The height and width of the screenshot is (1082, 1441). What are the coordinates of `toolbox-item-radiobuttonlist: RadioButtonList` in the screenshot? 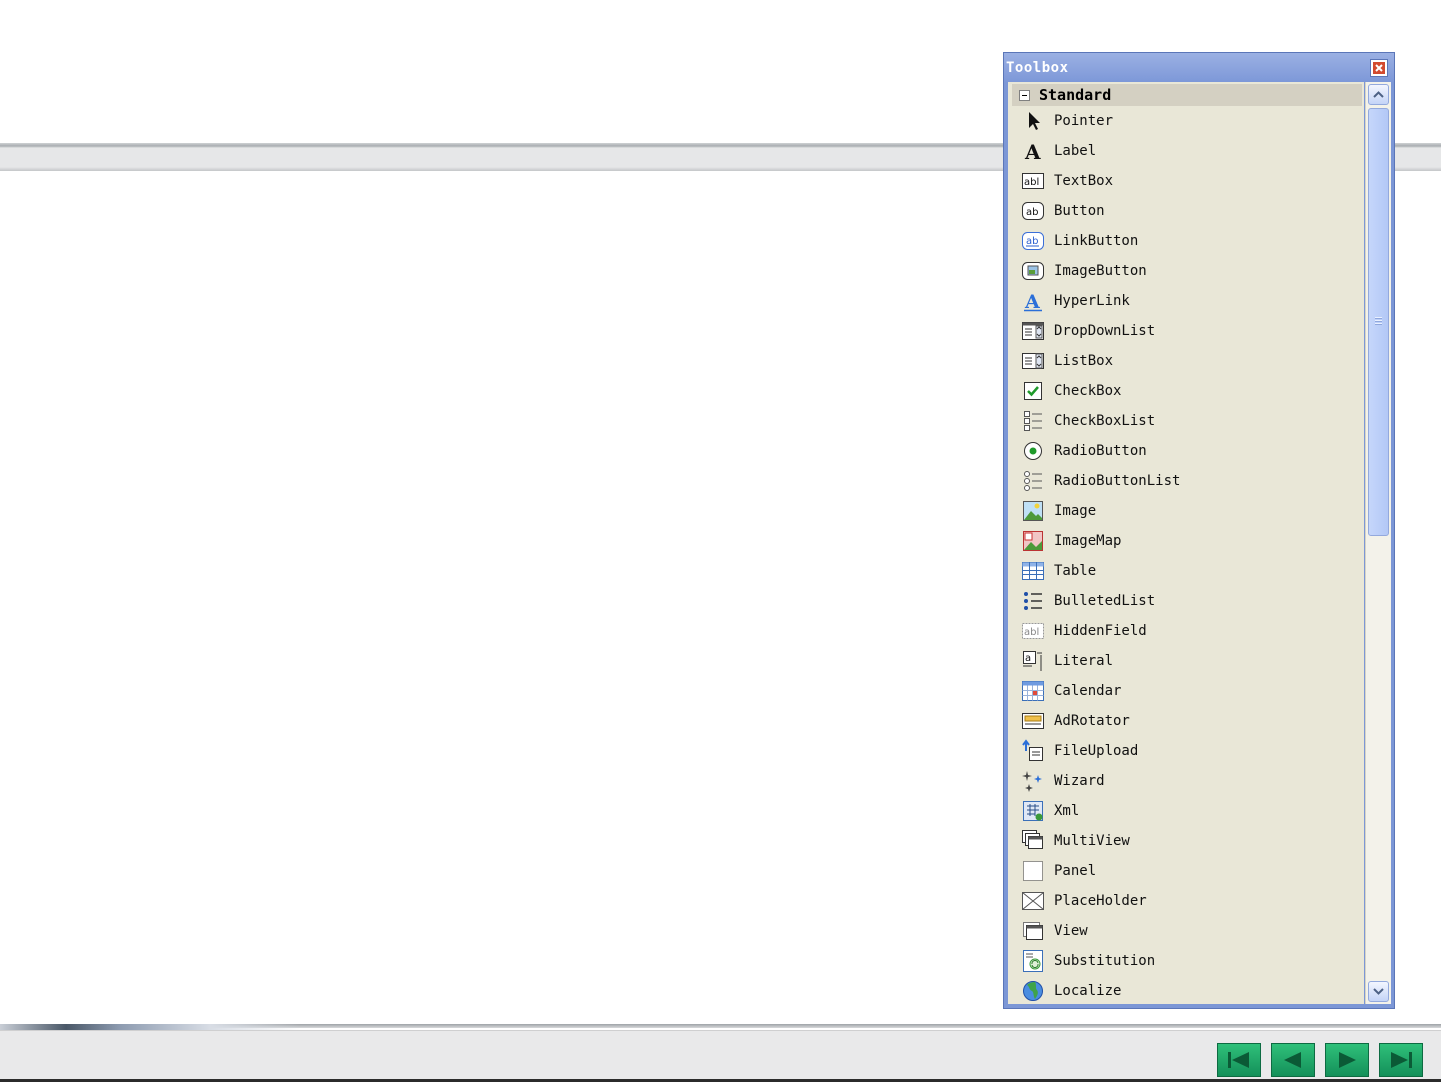 It's located at (1186, 481).